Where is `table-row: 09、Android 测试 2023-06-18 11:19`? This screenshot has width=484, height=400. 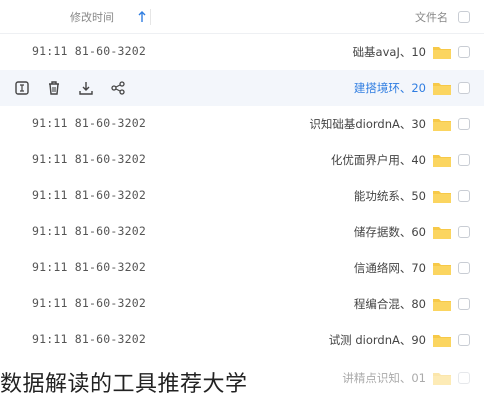
table-row: 09、Android 测试 2023-06-18 11:19 is located at coordinates (242, 340).